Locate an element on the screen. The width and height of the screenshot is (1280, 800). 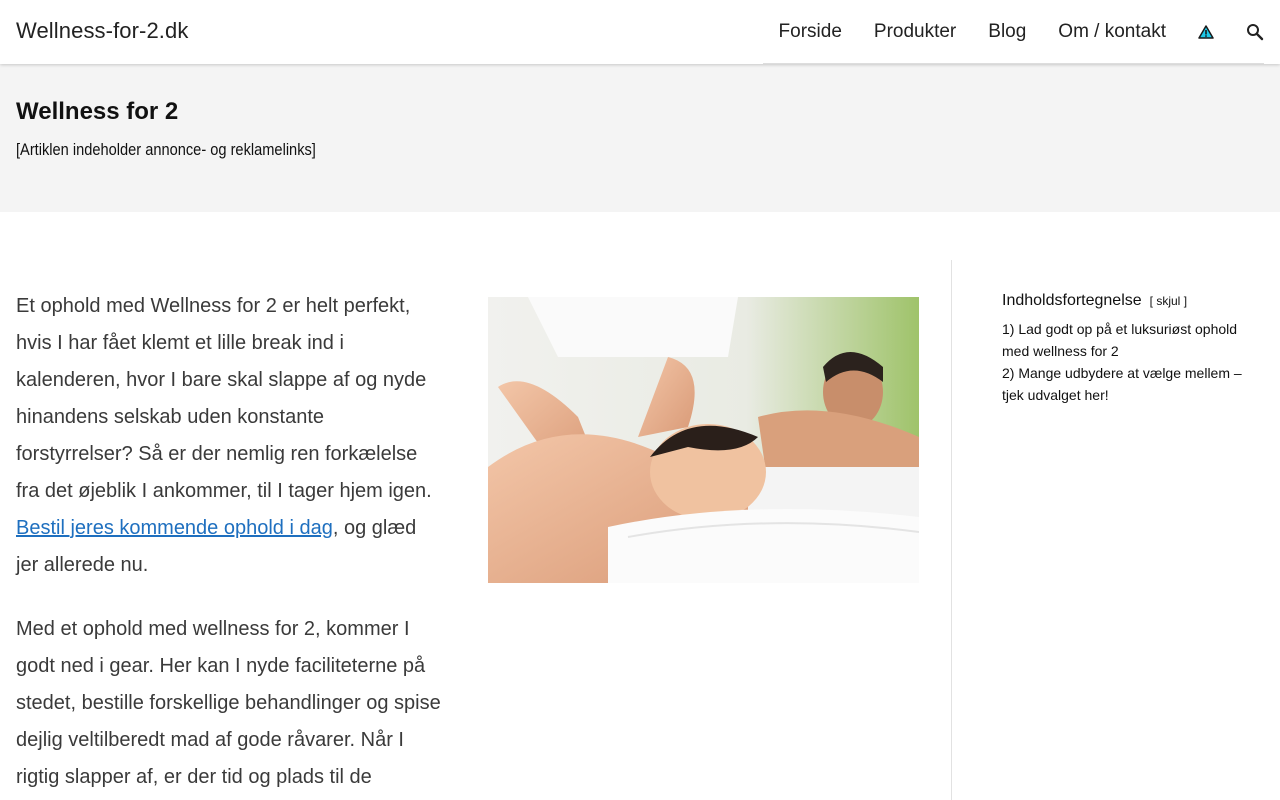
main-nav: Forside Produkter Blog Om / kontakt is located at coordinates (1013, 32).